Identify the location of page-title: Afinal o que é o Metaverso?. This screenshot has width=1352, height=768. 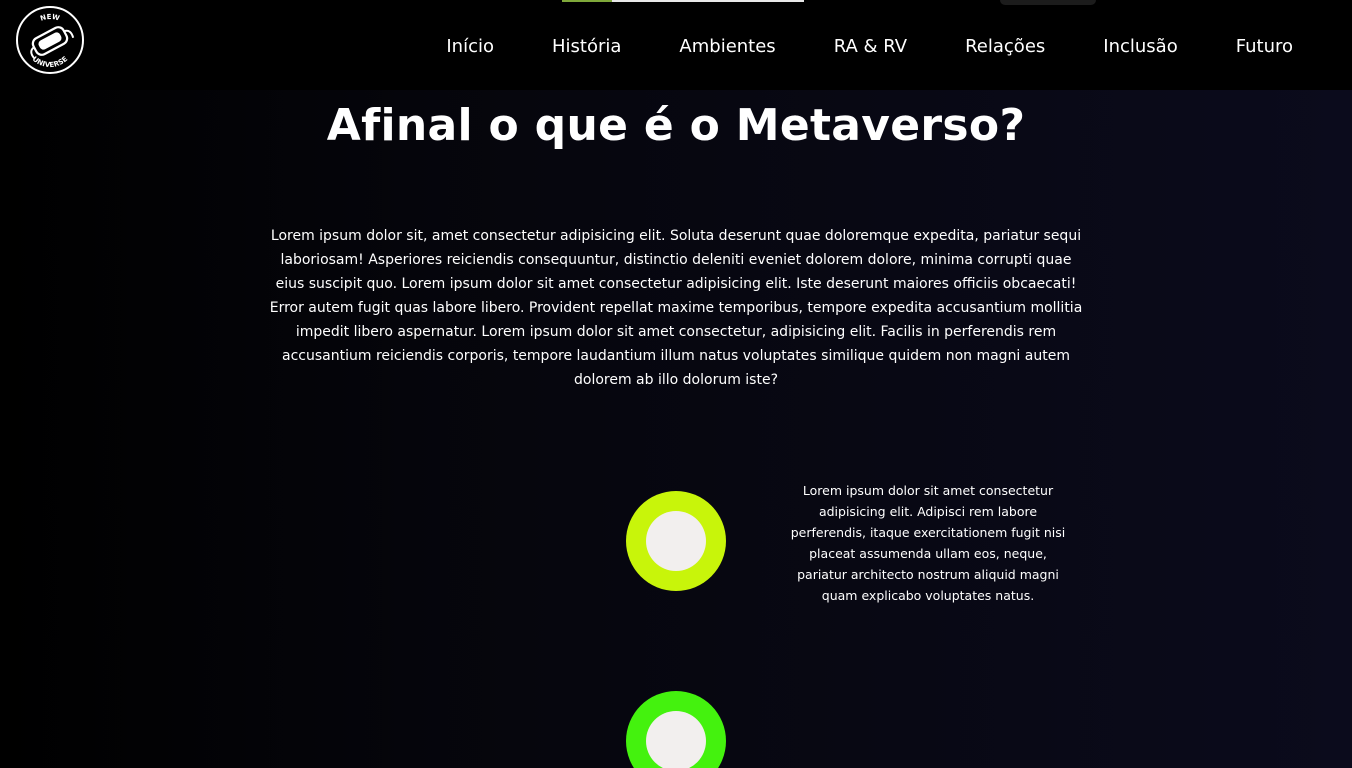
(676, 125).